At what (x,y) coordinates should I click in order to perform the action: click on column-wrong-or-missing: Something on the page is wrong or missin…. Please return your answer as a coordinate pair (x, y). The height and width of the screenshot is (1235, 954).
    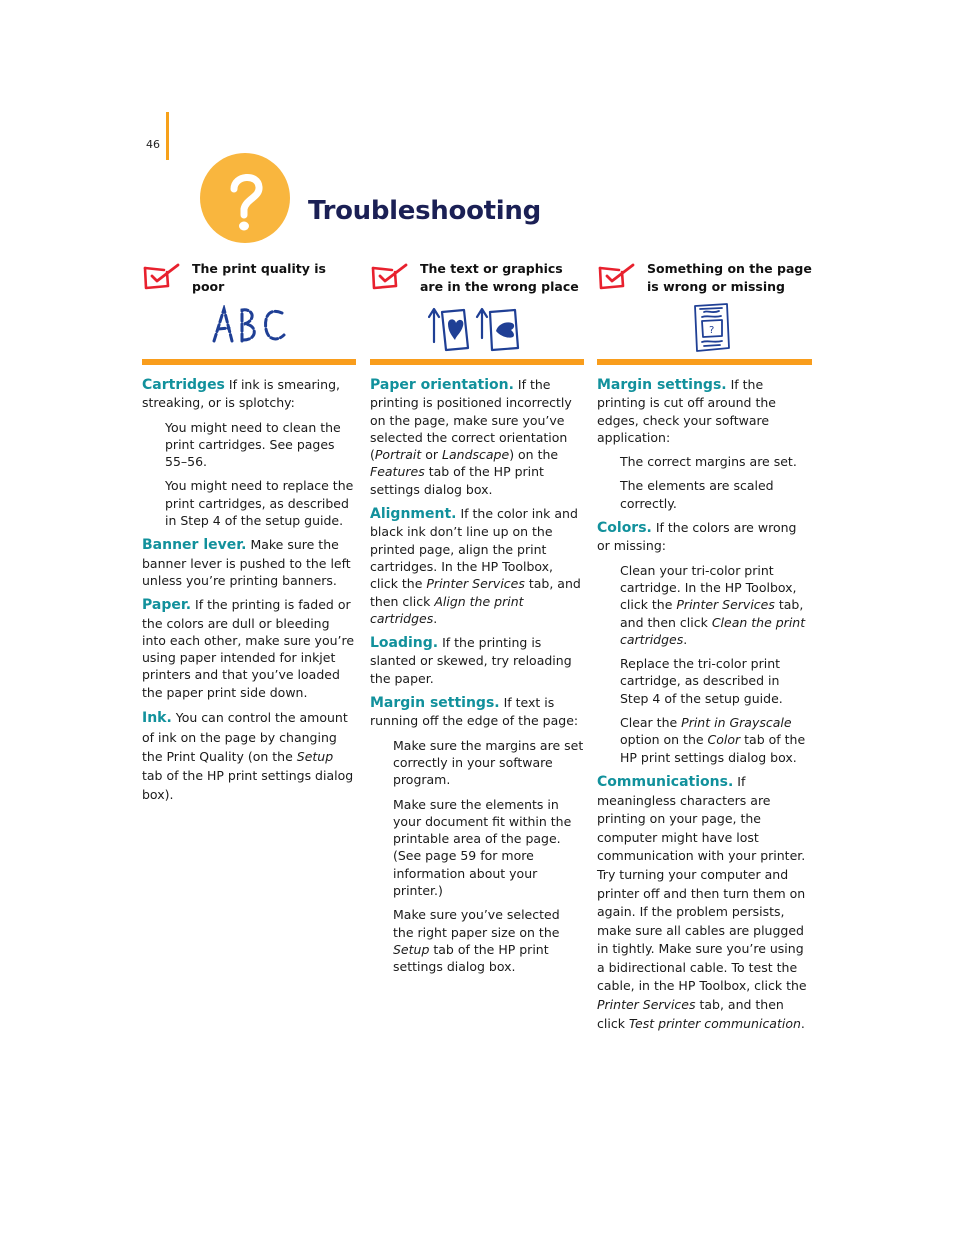
    Looking at the image, I should click on (704, 649).